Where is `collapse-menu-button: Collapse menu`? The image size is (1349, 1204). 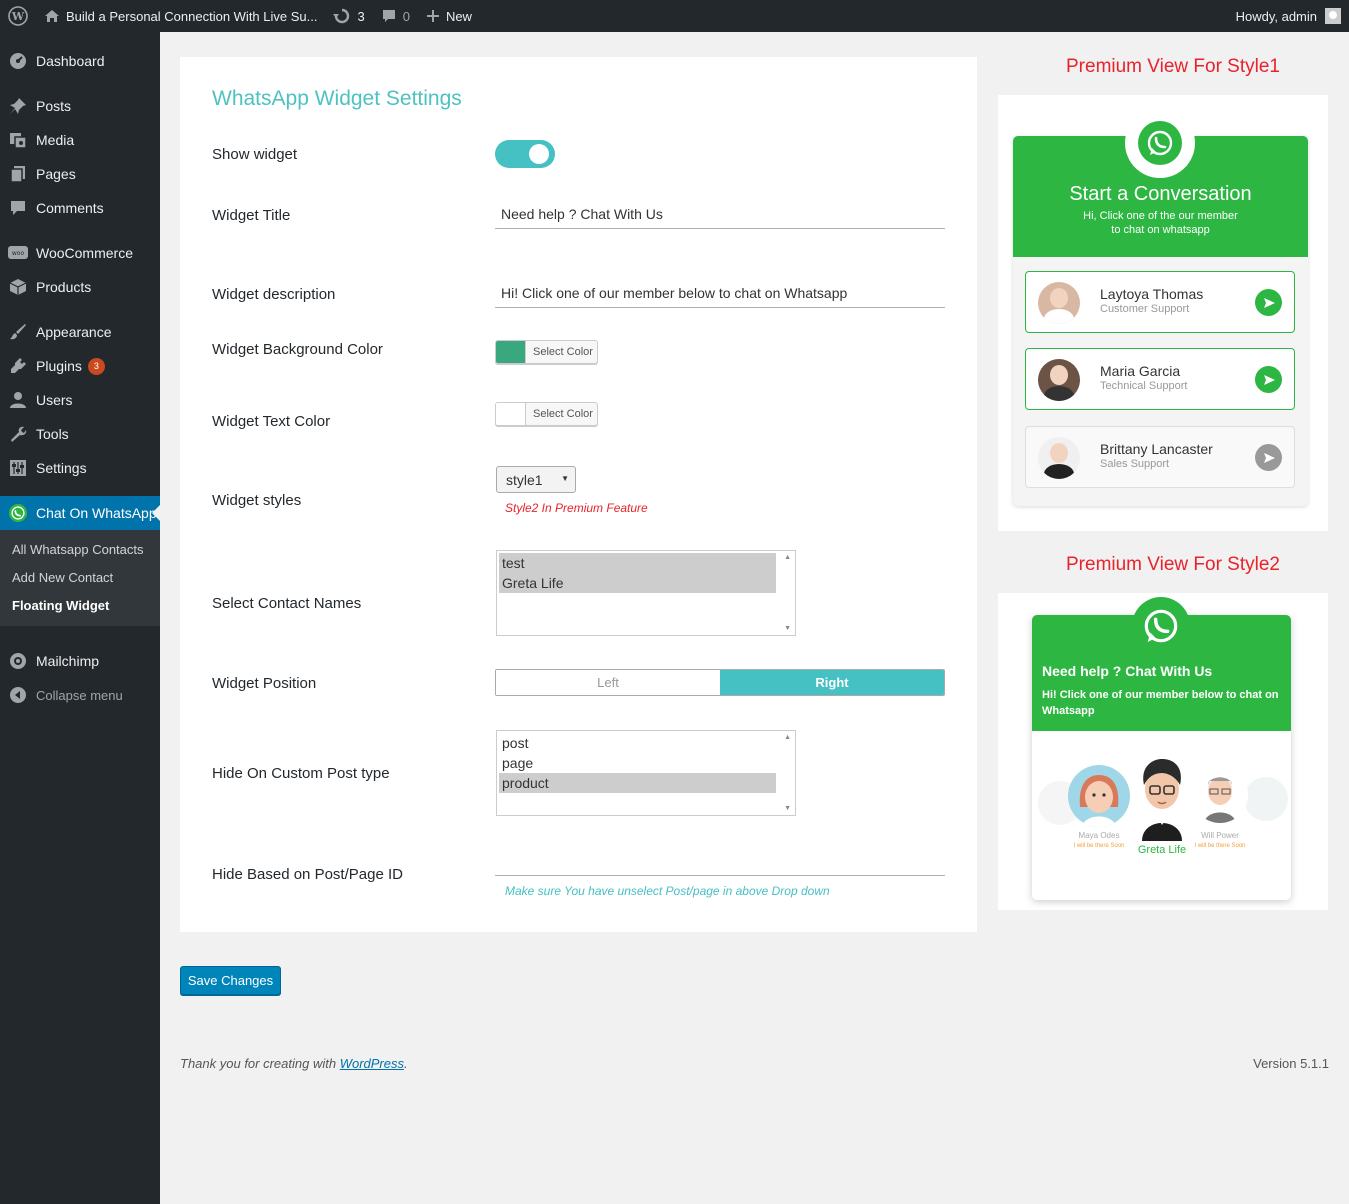 collapse-menu-button: Collapse menu is located at coordinates (80, 695).